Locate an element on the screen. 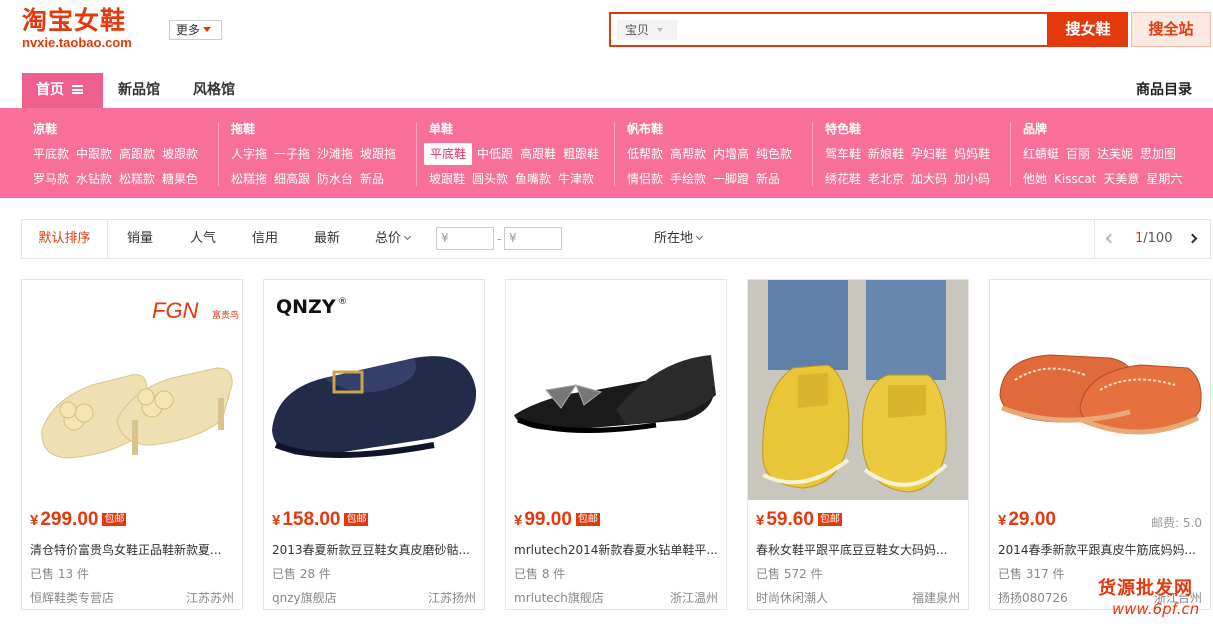  category-link: 人字拖 is located at coordinates (249, 154).